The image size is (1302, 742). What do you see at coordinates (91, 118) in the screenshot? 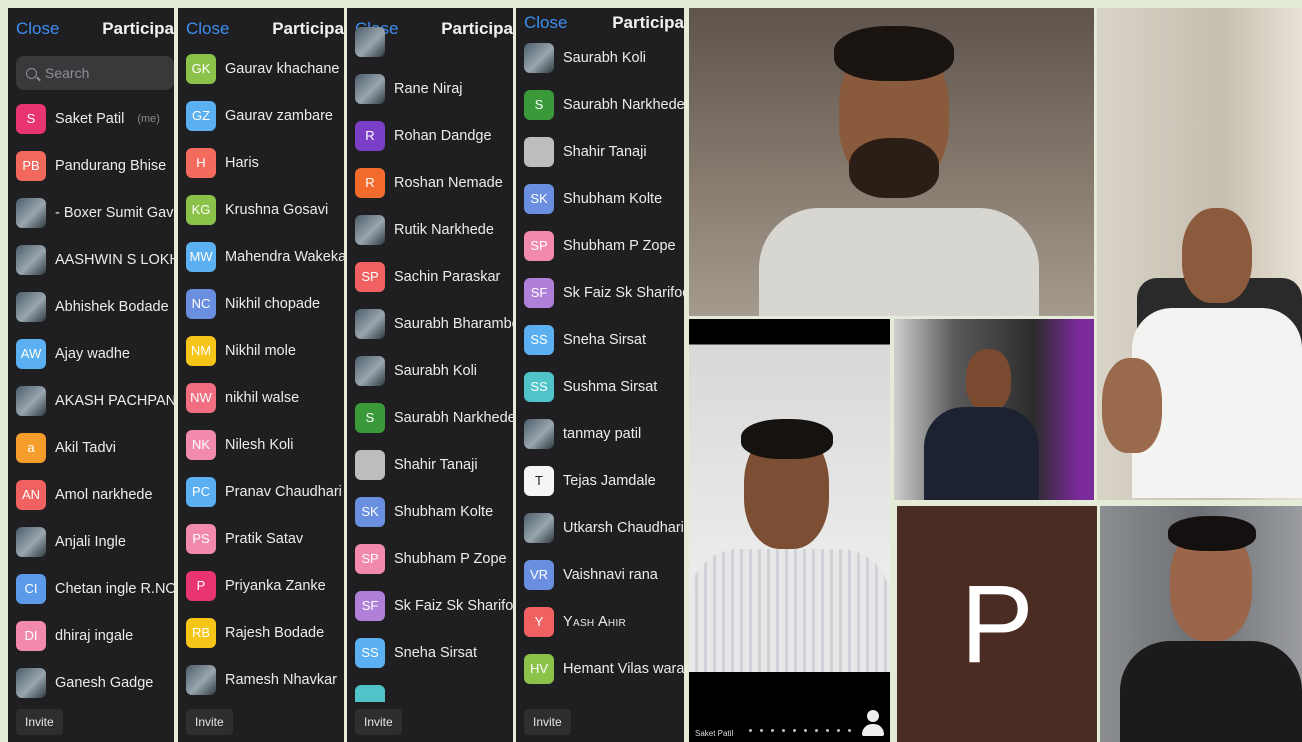
I see `participant-row: S Saket Patil (me)` at bounding box center [91, 118].